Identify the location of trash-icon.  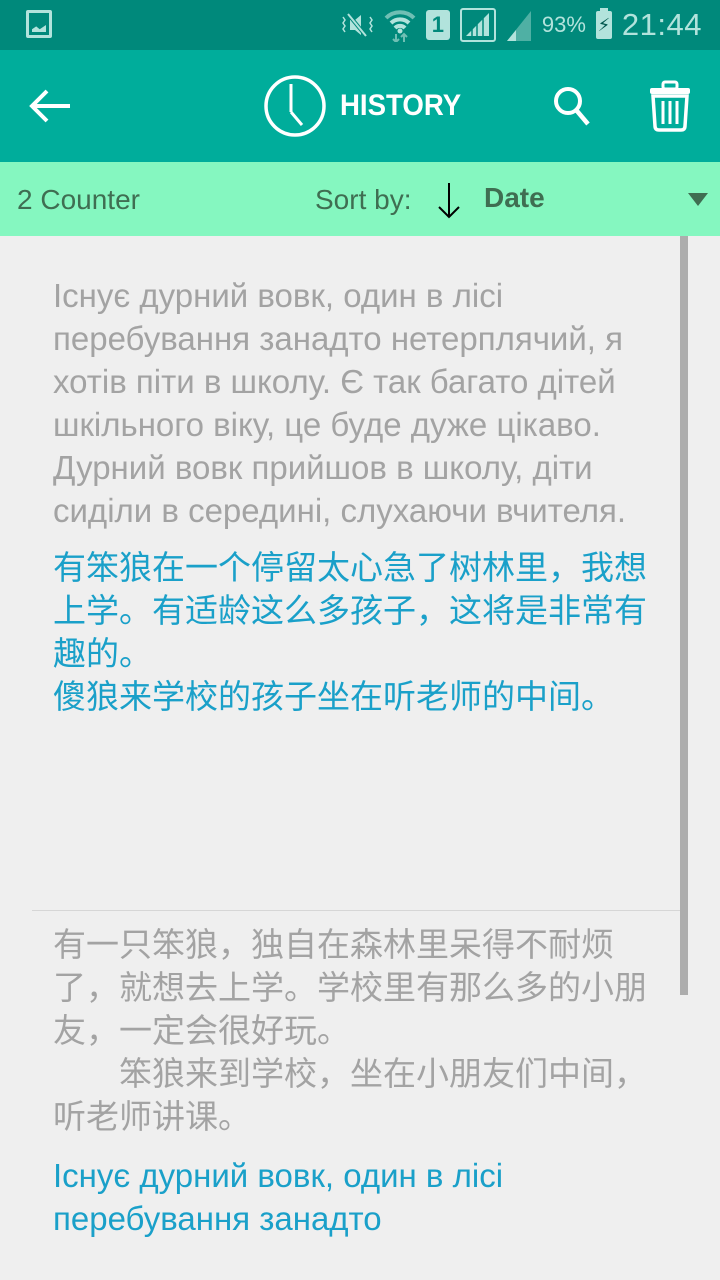
(670, 106).